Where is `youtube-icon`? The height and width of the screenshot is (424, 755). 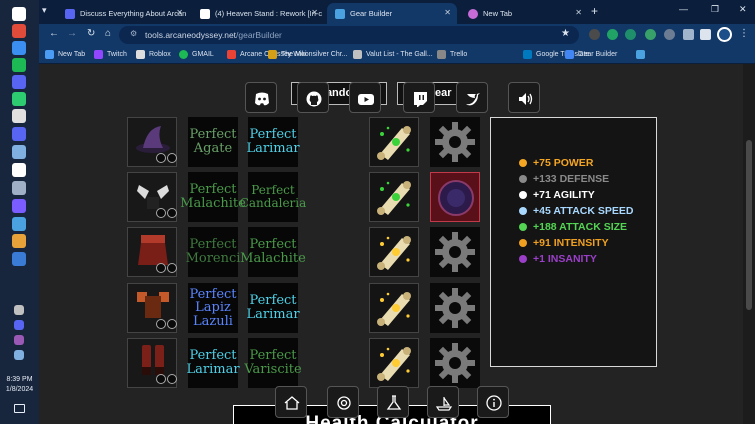 youtube-icon is located at coordinates (366, 99).